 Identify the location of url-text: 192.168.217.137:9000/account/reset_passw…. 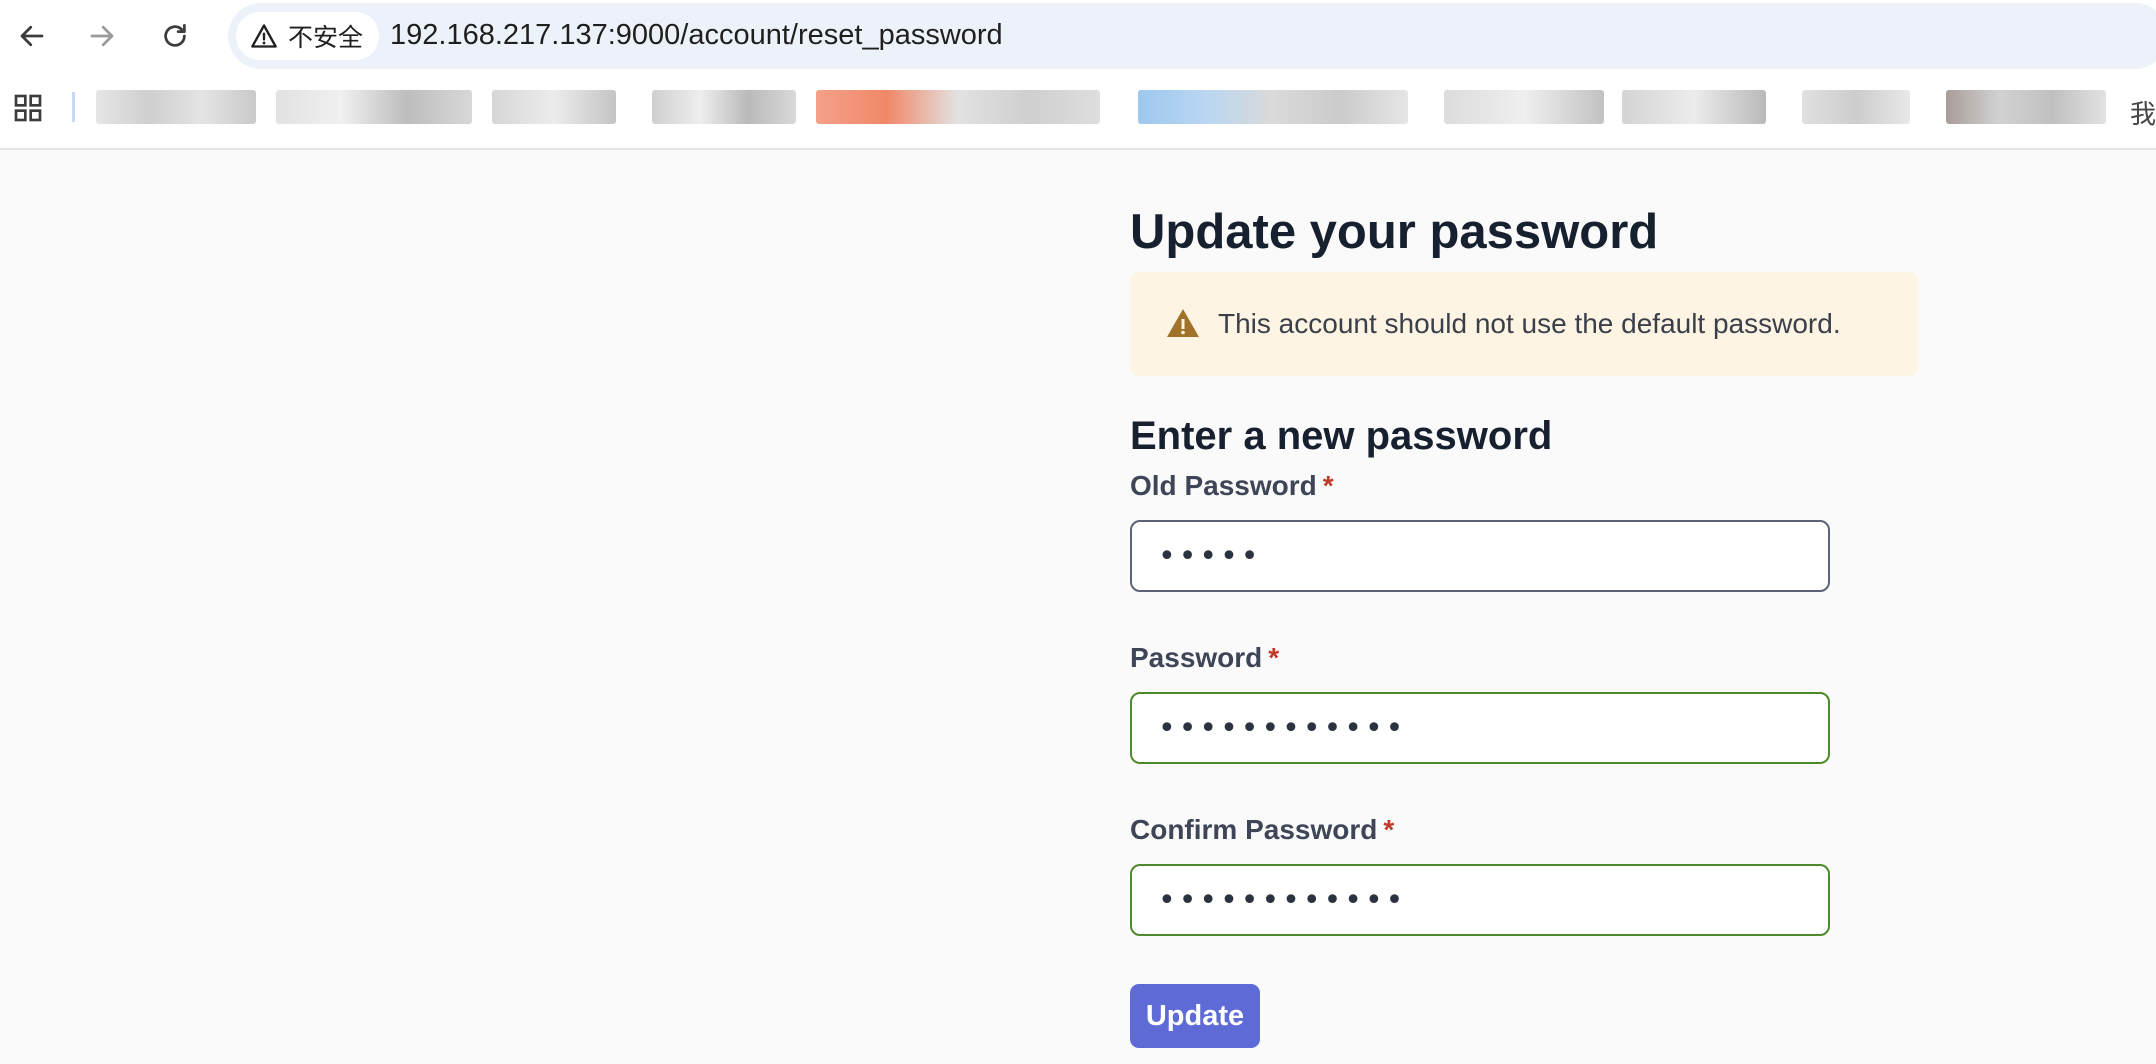
(696, 35).